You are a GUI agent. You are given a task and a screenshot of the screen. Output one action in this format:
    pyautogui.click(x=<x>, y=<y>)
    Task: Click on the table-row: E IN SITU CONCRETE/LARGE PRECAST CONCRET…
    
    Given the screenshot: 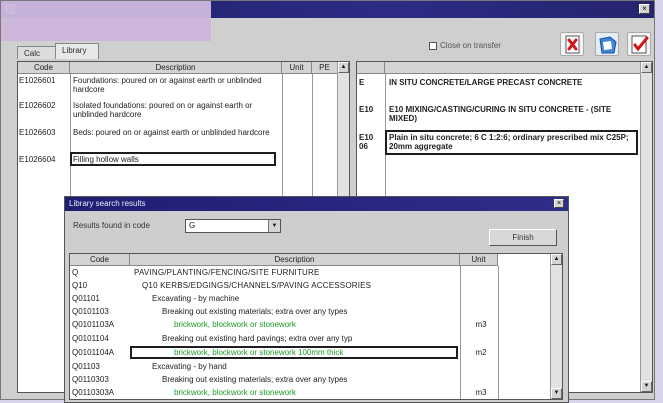 What is the action you would take?
    pyautogui.click(x=499, y=88)
    